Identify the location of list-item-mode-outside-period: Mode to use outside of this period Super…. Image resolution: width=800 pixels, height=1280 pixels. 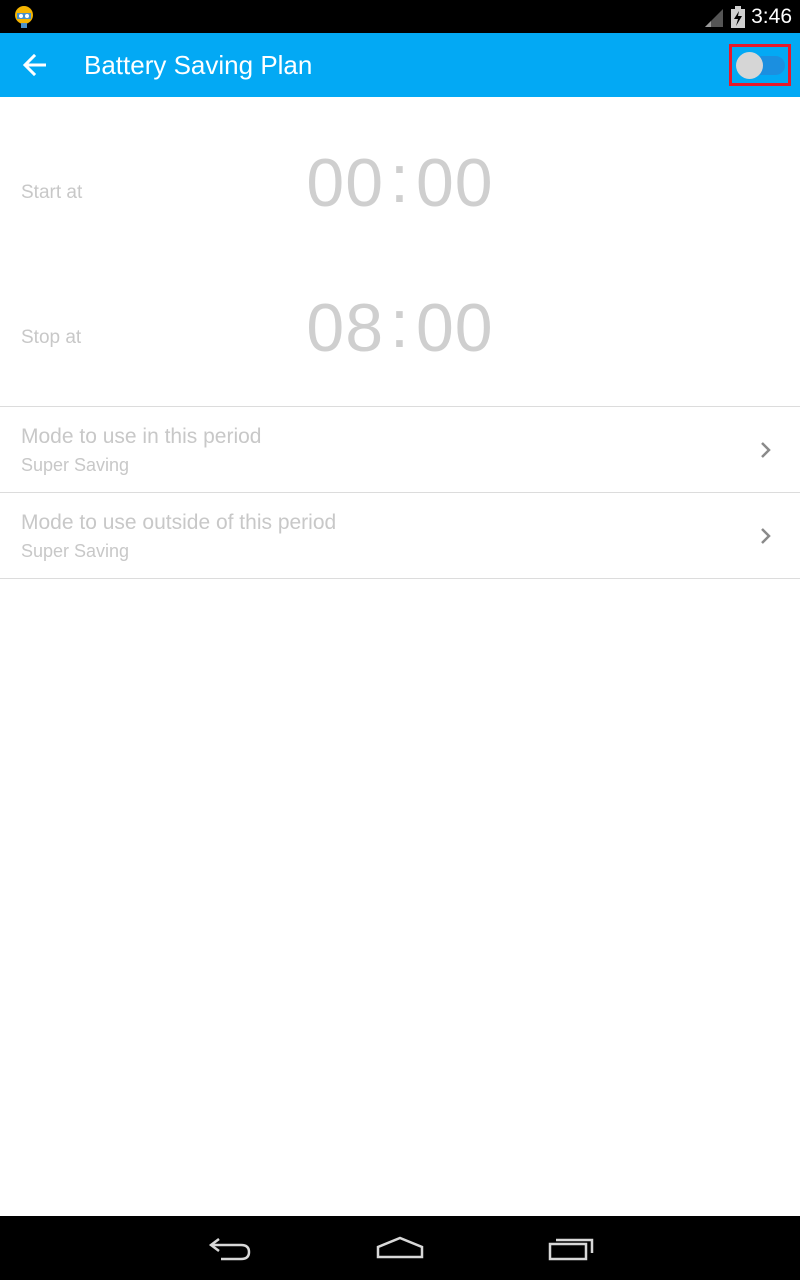
(400, 536).